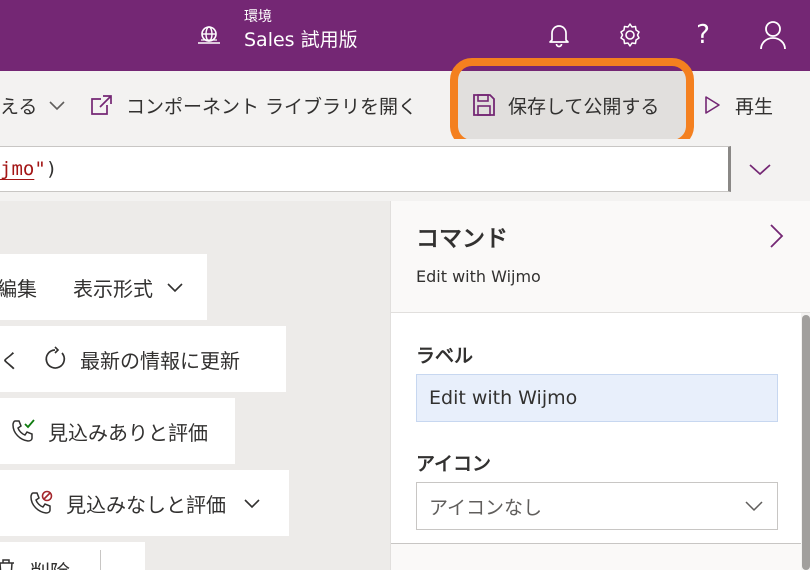 Image resolution: width=810 pixels, height=570 pixels. What do you see at coordinates (584, 106) in the screenshot?
I see `save-and-publish-label: 保存して公開する` at bounding box center [584, 106].